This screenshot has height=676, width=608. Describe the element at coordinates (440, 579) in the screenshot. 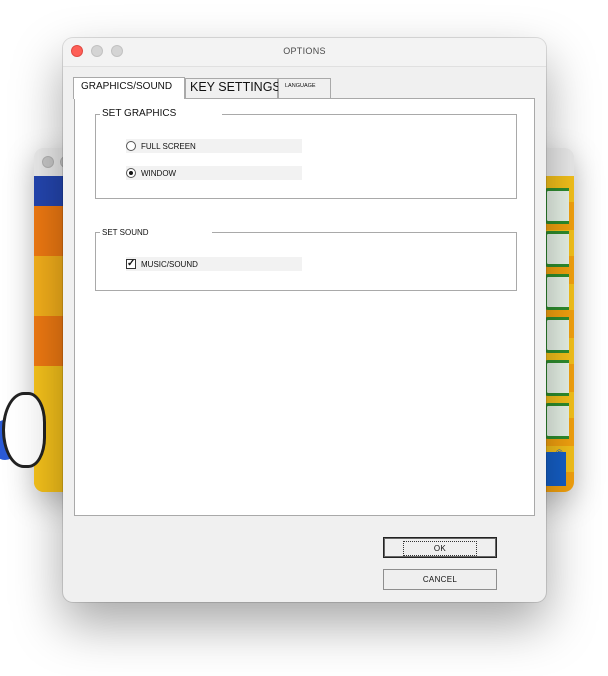

I see `cancel-button: CANCEL` at that location.